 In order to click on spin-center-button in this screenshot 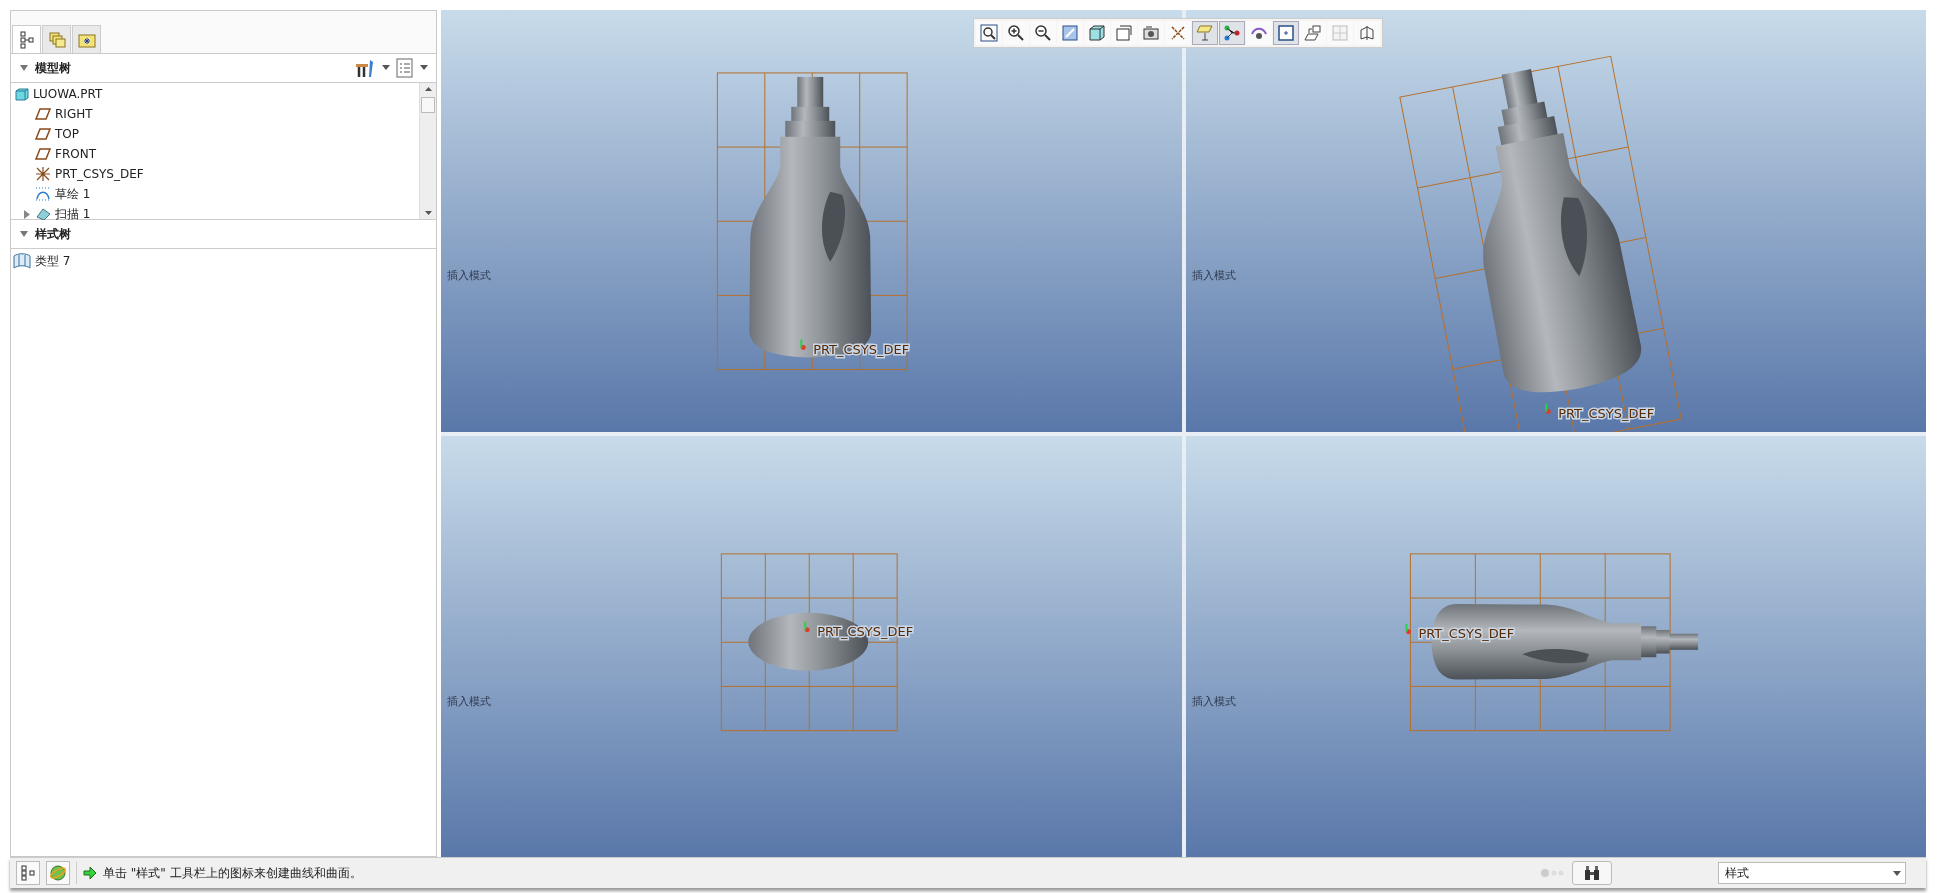, I will do `click(1259, 33)`.